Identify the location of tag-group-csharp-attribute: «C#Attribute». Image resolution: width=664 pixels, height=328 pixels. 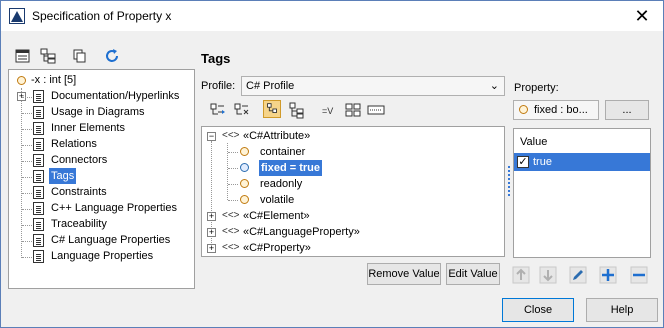
(276, 136).